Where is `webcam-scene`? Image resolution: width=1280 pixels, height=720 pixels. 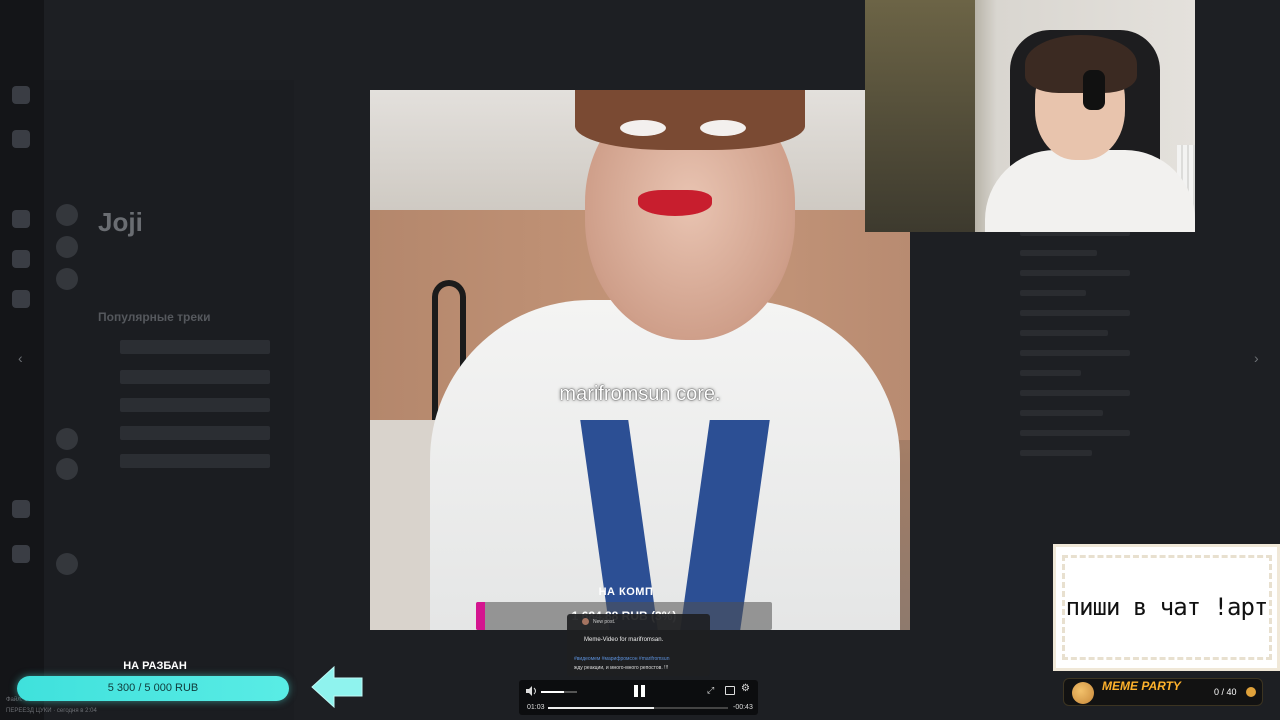 webcam-scene is located at coordinates (920, 116).